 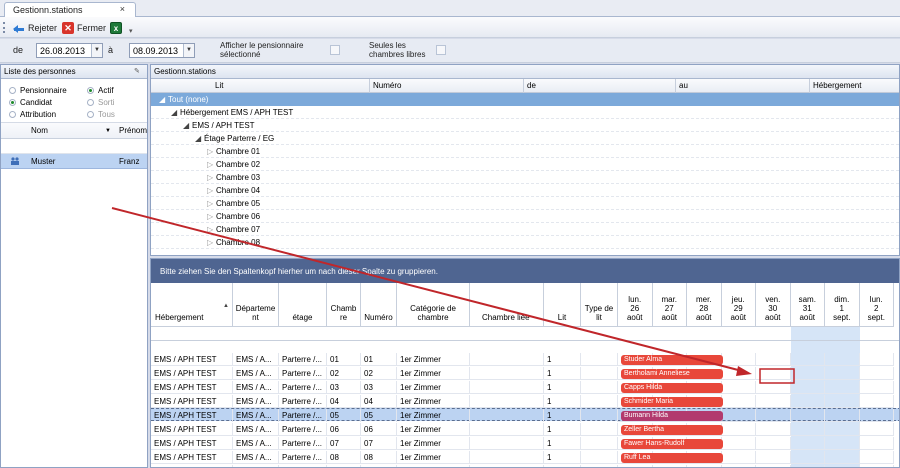 I want to click on day-column-header: lun. 2 sept., so click(x=876, y=305).